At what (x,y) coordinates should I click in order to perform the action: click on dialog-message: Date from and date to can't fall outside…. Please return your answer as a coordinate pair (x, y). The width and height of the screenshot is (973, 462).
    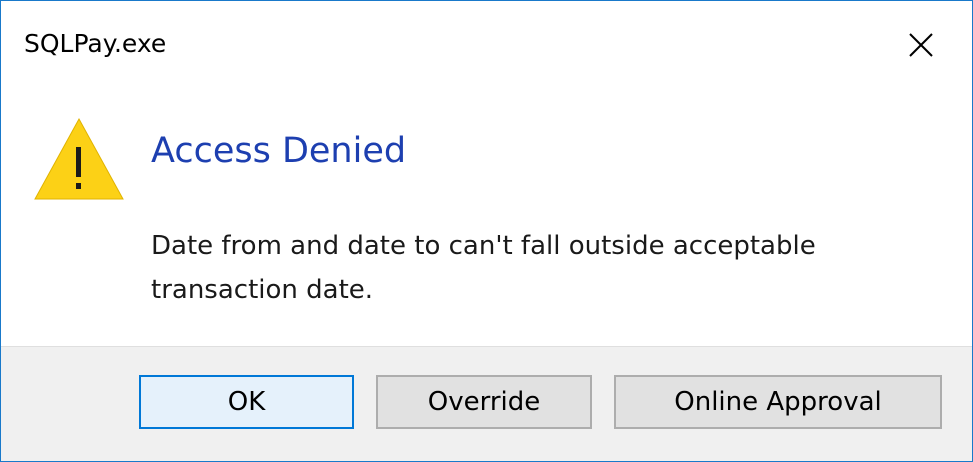
    Looking at the image, I should click on (483, 268).